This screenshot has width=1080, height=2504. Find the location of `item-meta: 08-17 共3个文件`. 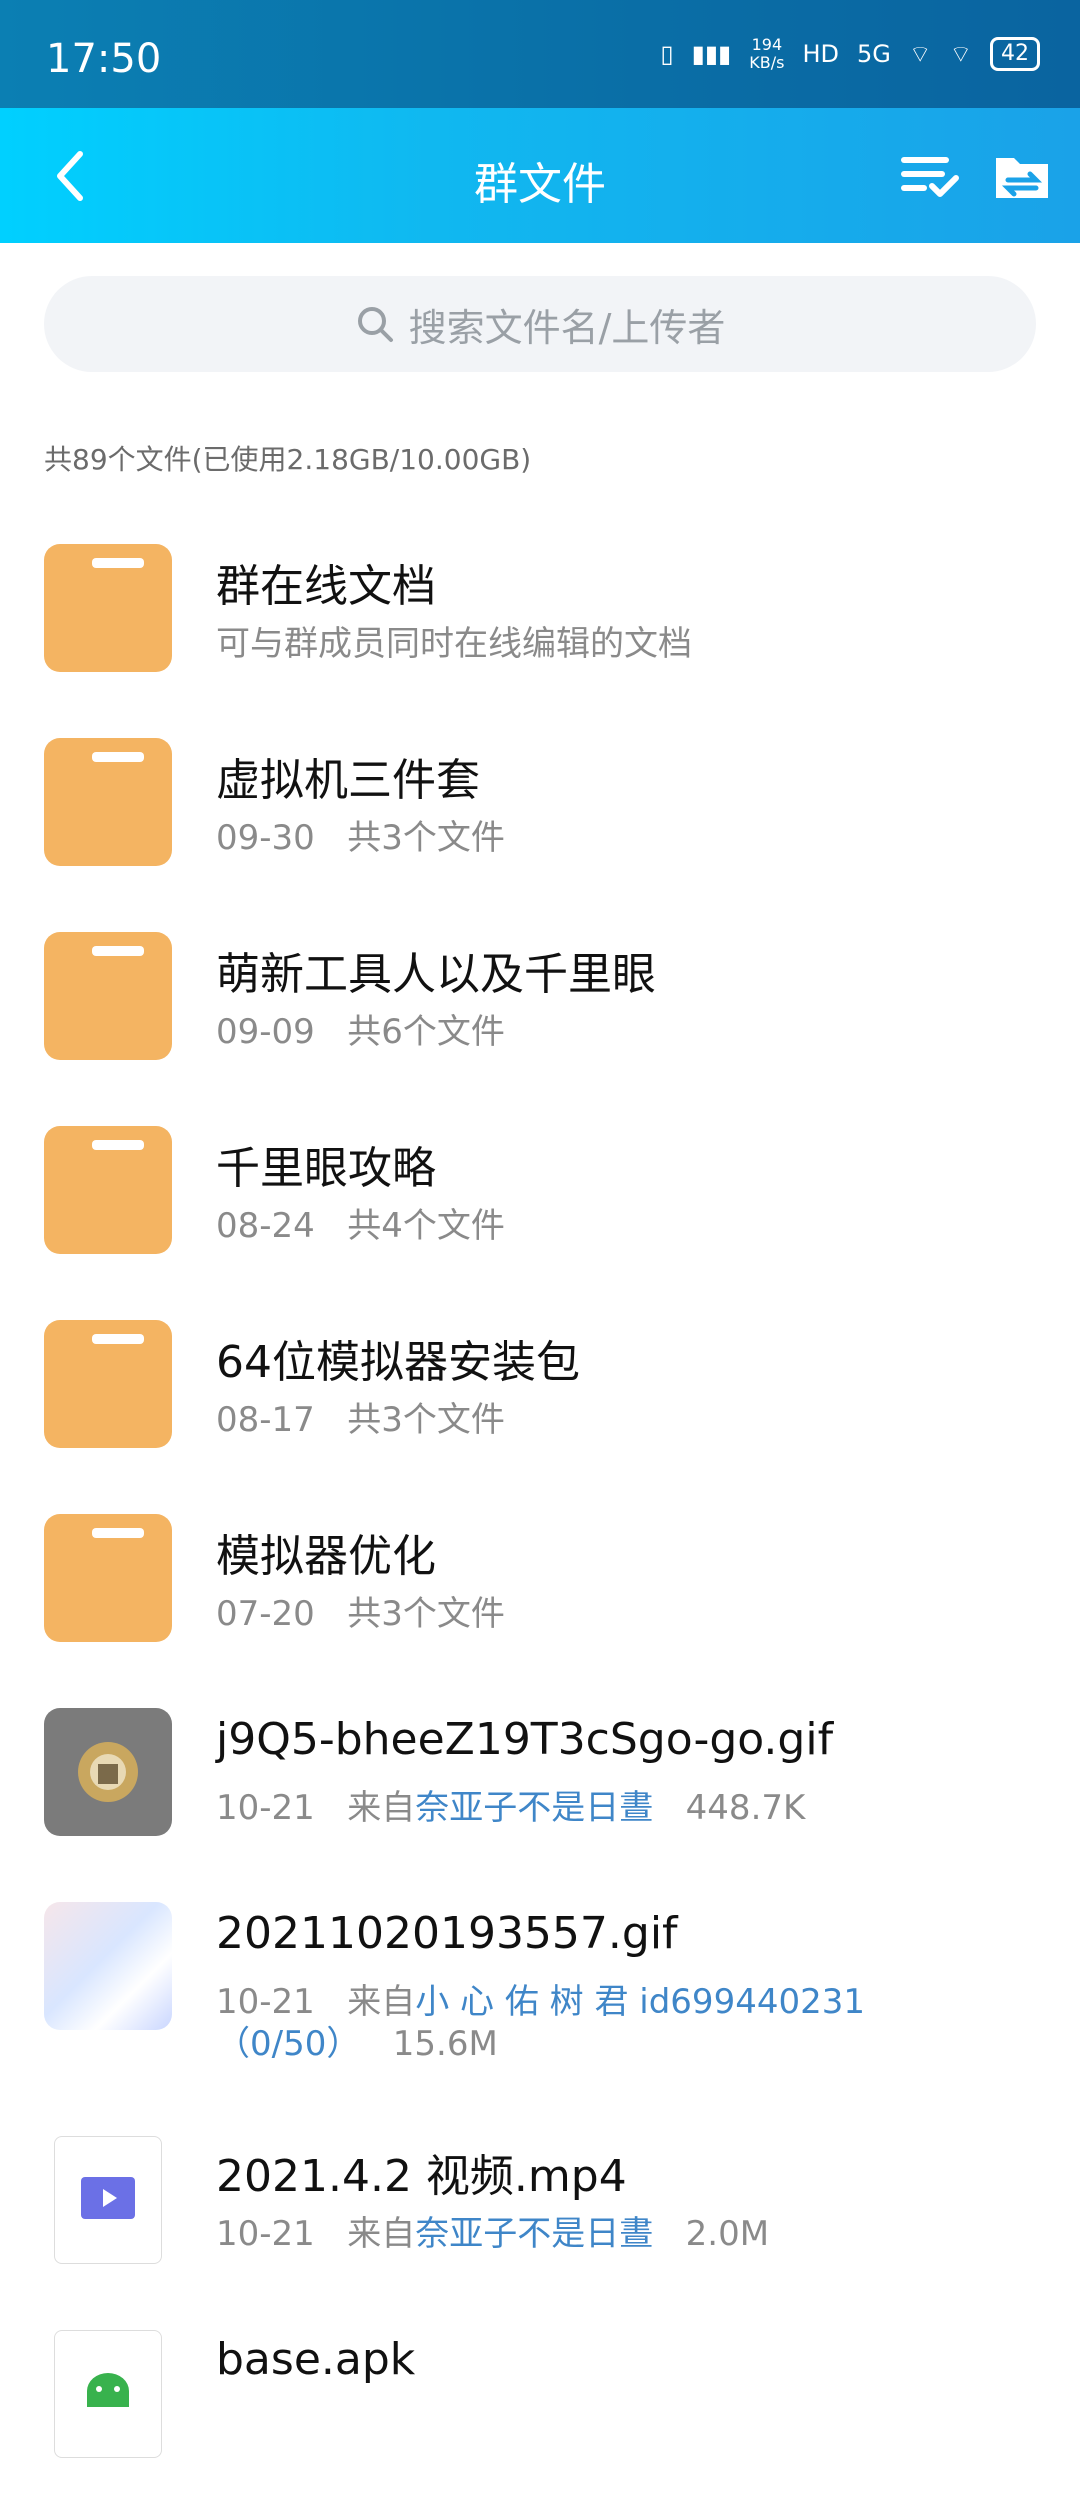

item-meta: 08-17 共3个文件 is located at coordinates (360, 1416).